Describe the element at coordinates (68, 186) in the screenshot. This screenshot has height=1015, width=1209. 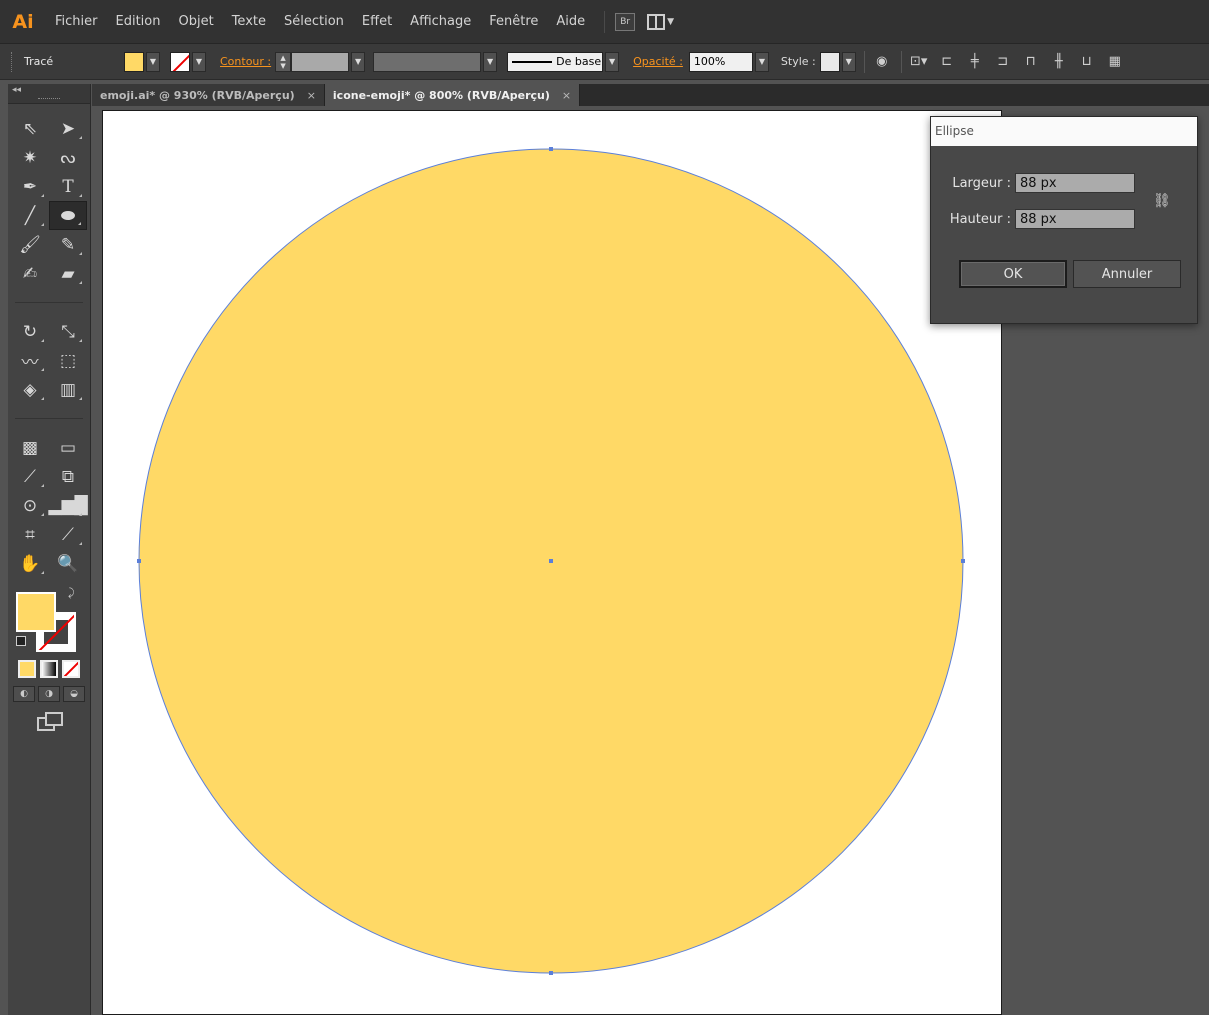
I see `type-tool-icon: T` at that location.